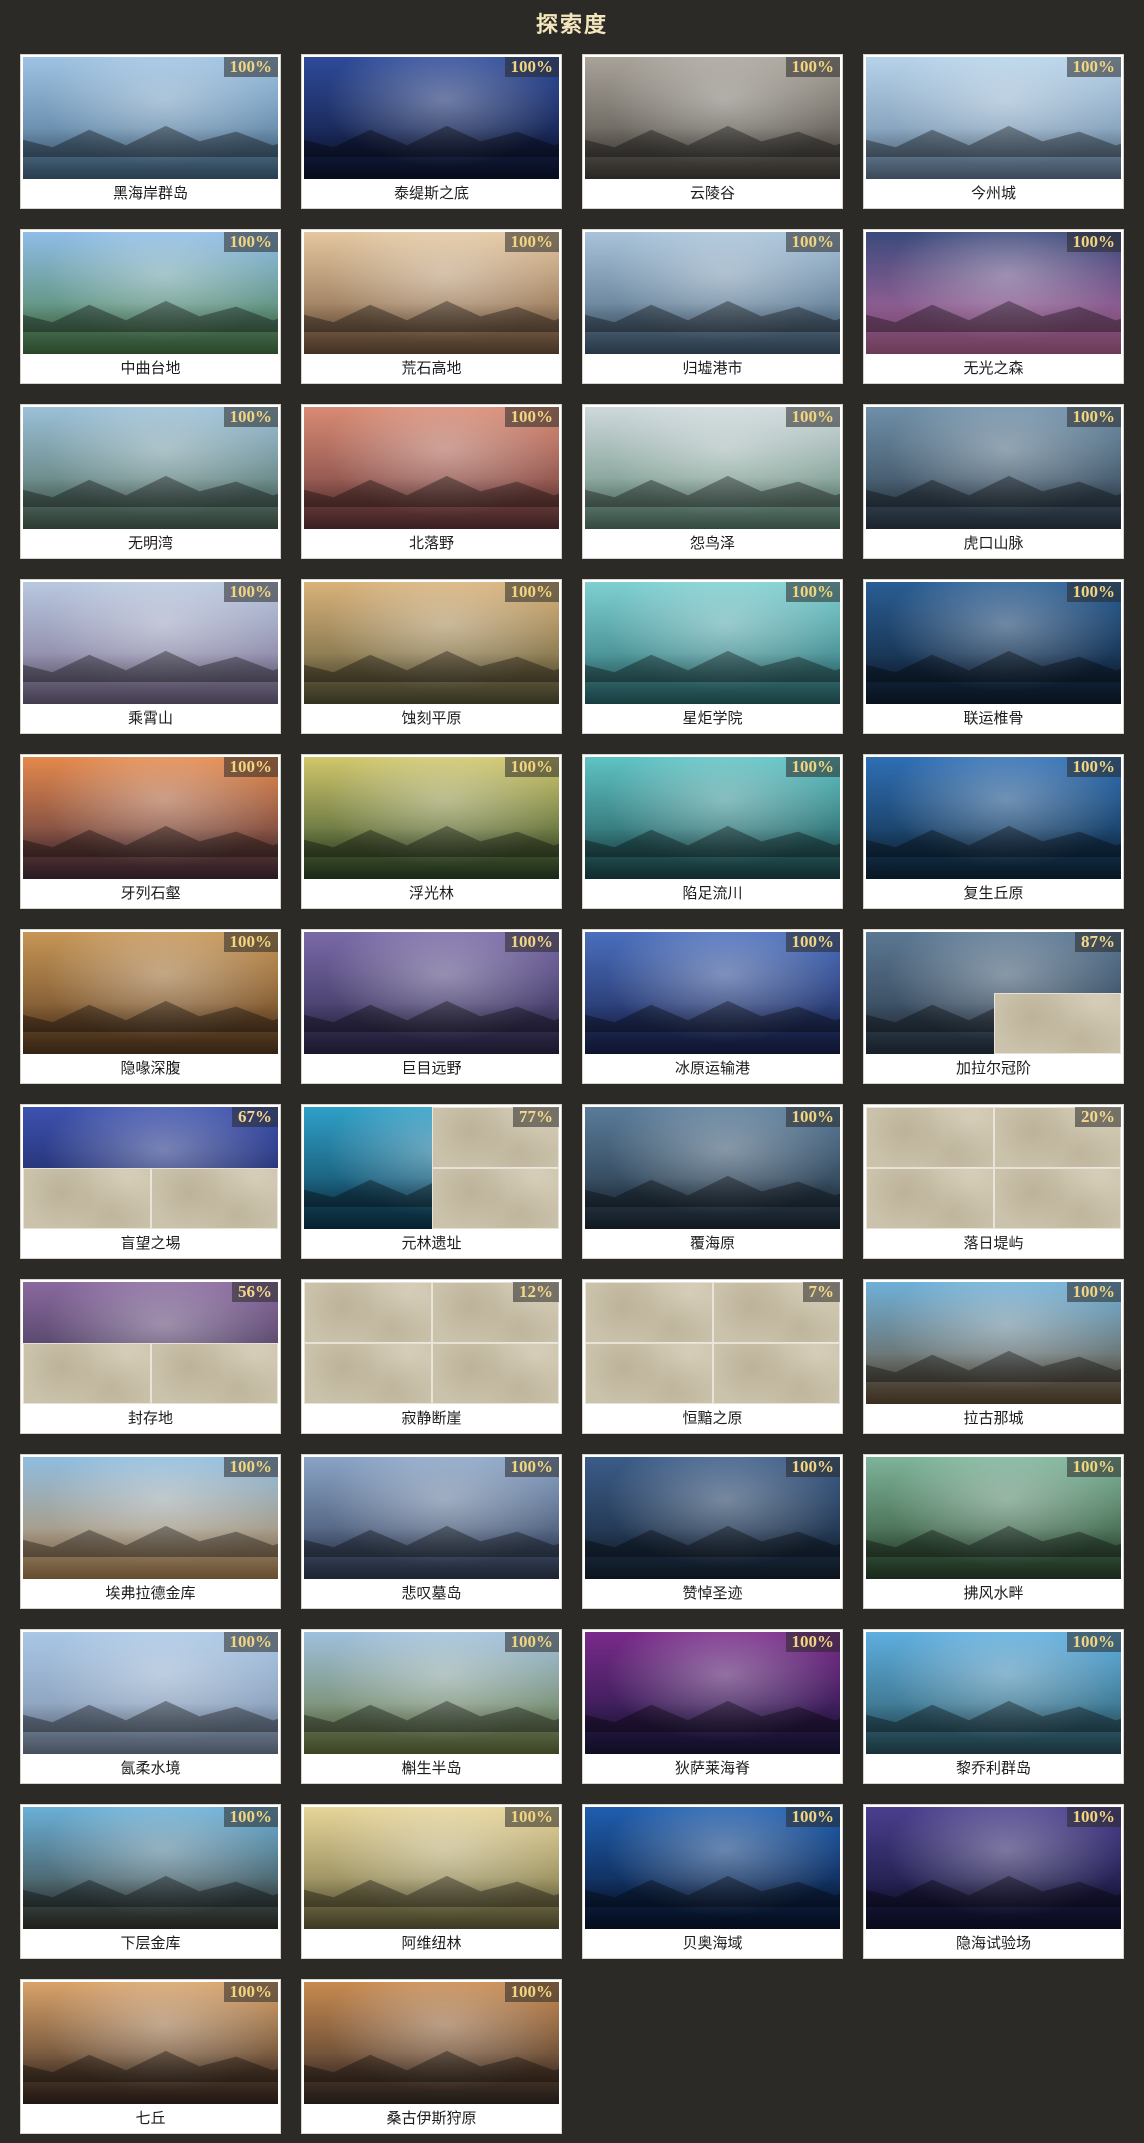 The image size is (1144, 2143). What do you see at coordinates (993, 993) in the screenshot?
I see `region-thumbnail: 87%` at bounding box center [993, 993].